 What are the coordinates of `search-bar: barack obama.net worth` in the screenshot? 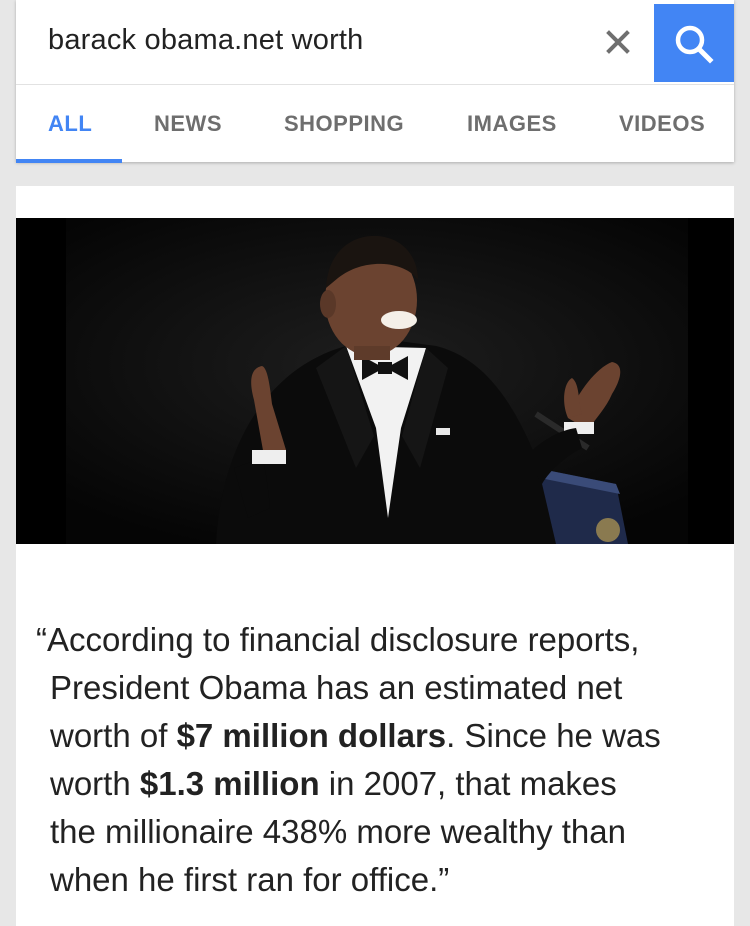 It's located at (375, 42).